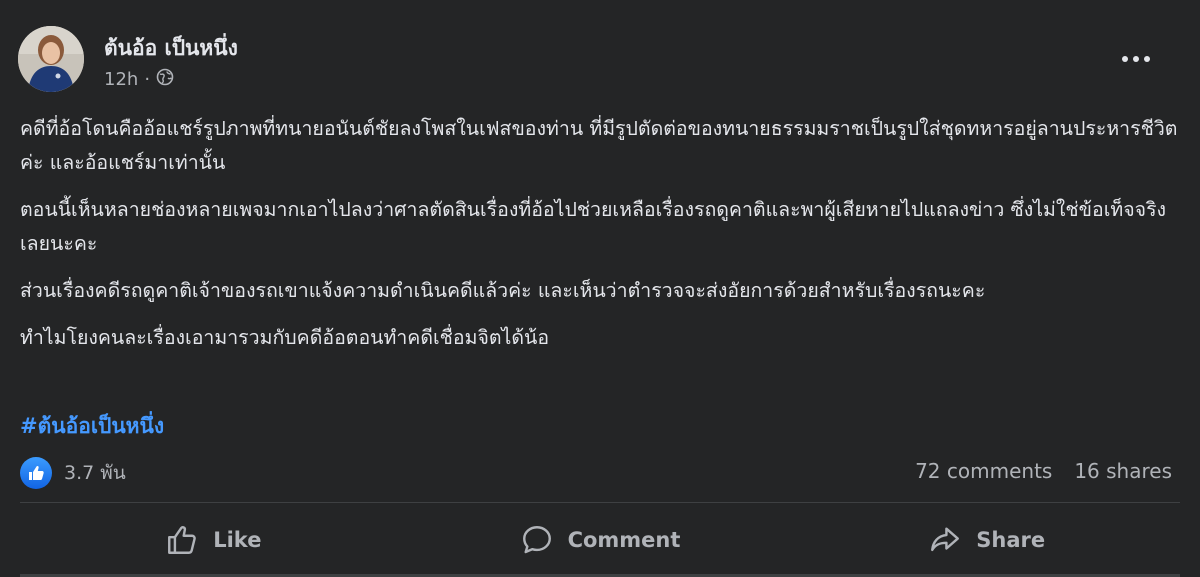  Describe the element at coordinates (1011, 540) in the screenshot. I see `share-label: Share` at that location.